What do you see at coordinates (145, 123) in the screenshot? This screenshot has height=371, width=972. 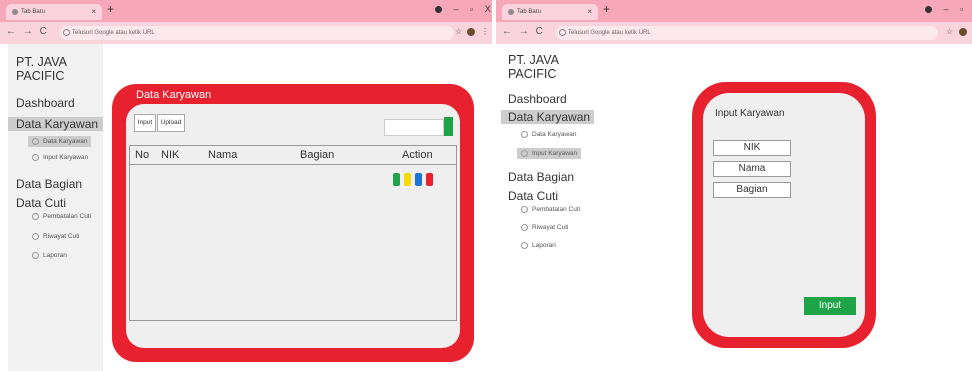 I see `input-button: Input` at bounding box center [145, 123].